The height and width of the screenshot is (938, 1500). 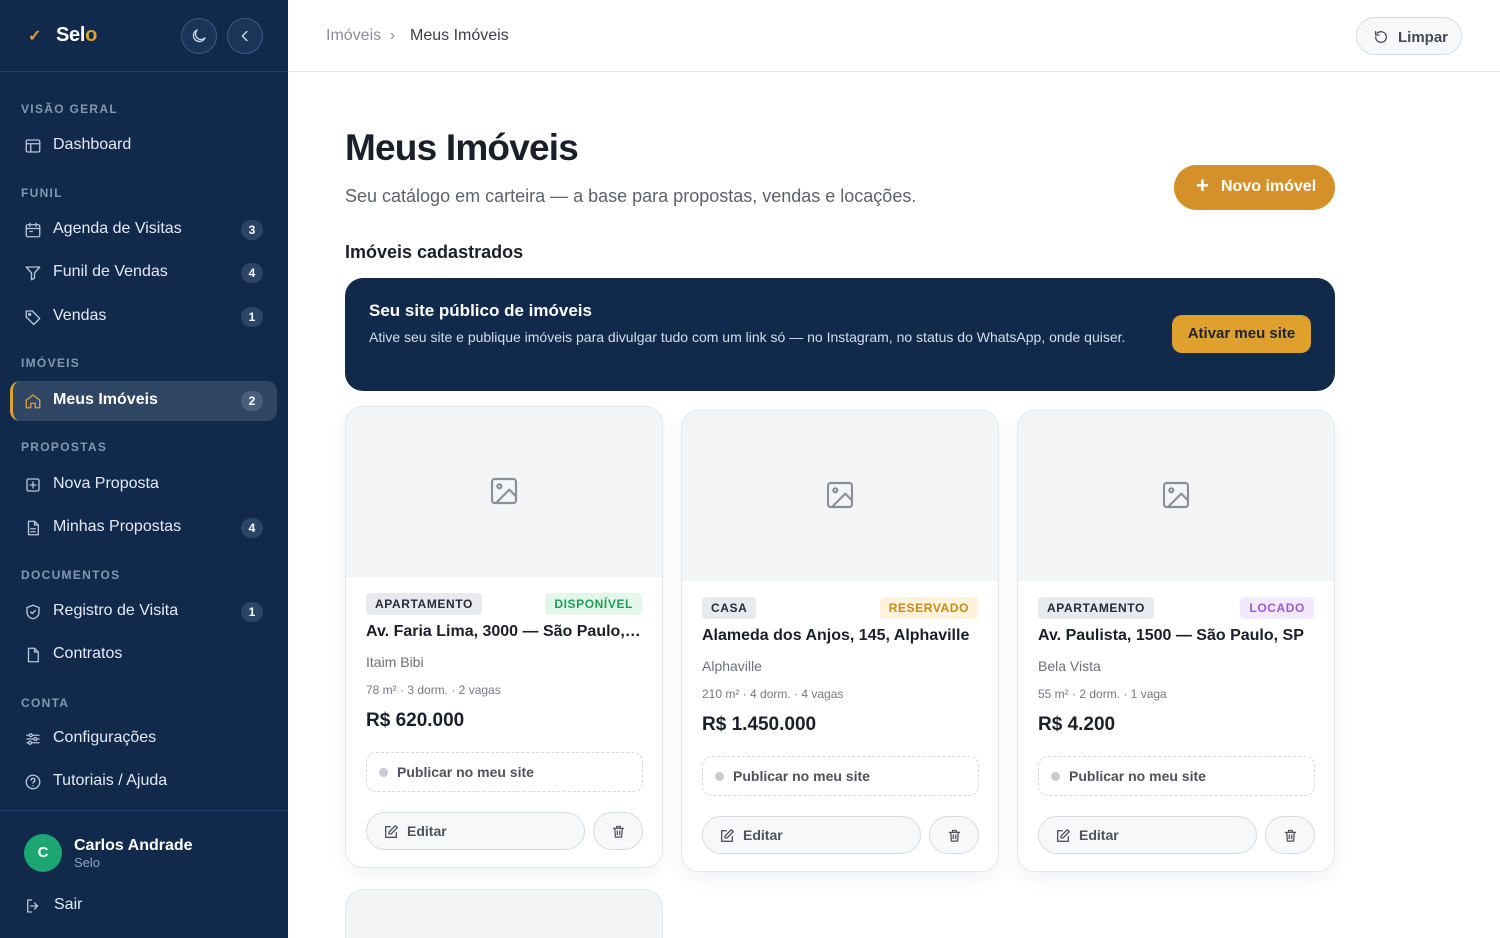 What do you see at coordinates (245, 36) in the screenshot?
I see `collapse-sidebar-button` at bounding box center [245, 36].